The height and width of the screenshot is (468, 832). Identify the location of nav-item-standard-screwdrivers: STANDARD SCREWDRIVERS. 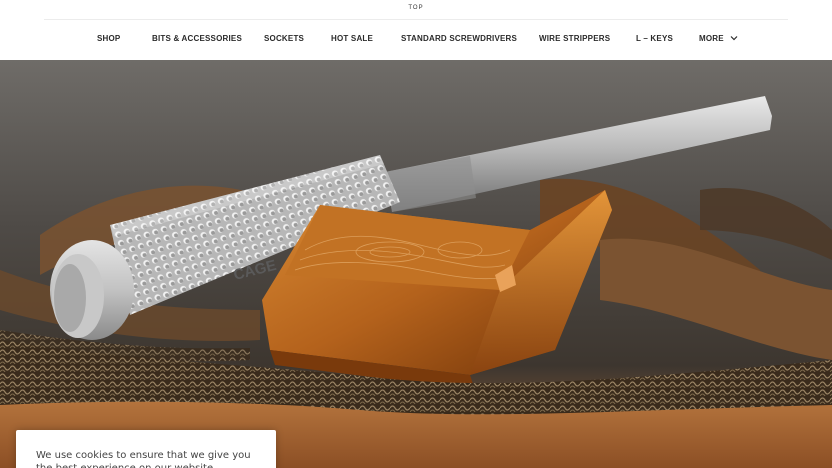
(459, 38).